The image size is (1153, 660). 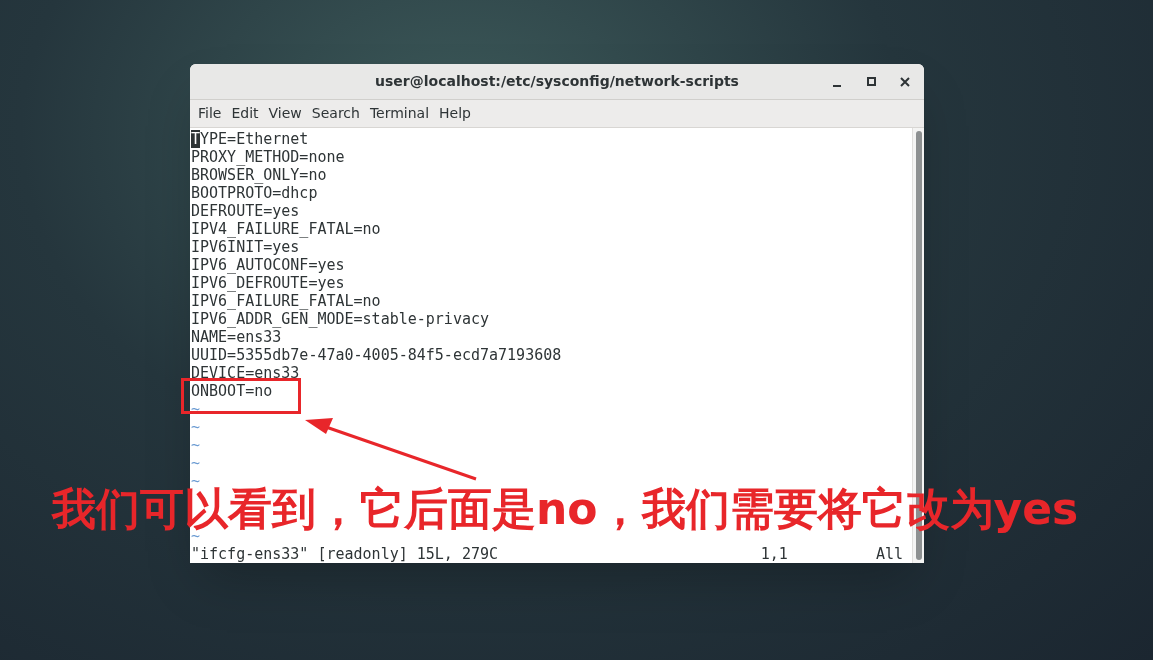 I want to click on code-line: BROWSER_ONLY=no, so click(x=259, y=175).